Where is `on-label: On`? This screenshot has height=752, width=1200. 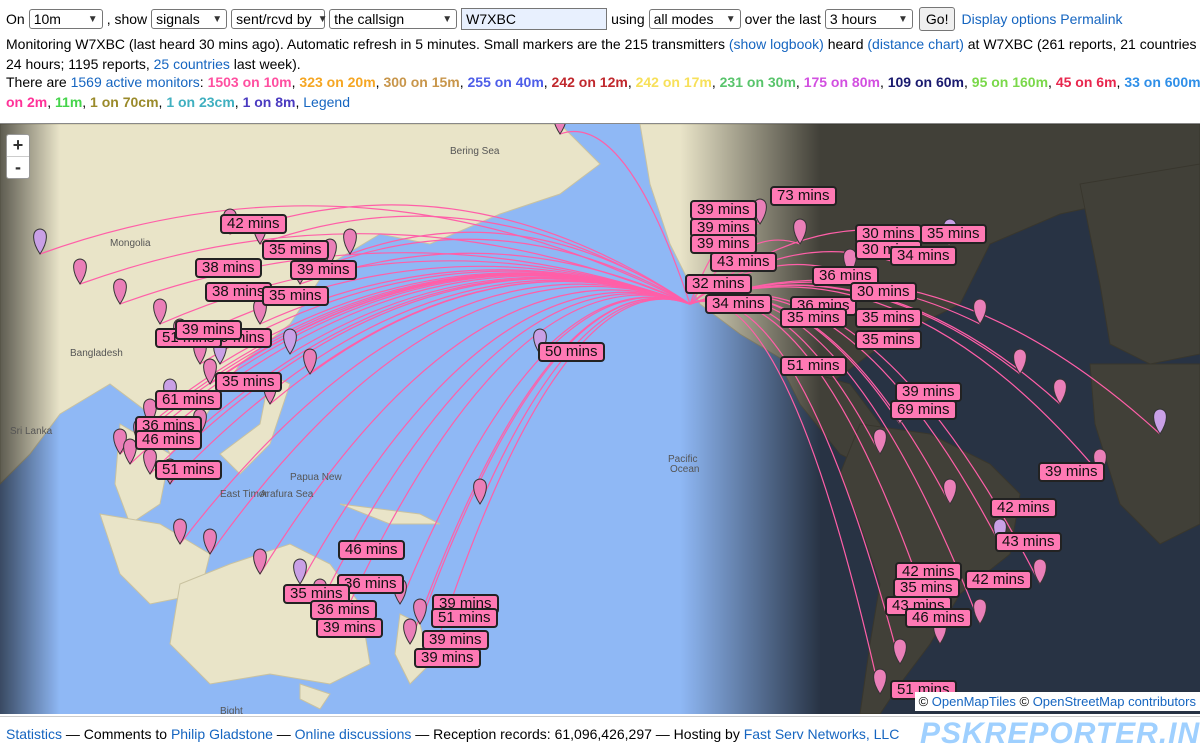
on-label: On is located at coordinates (15, 19).